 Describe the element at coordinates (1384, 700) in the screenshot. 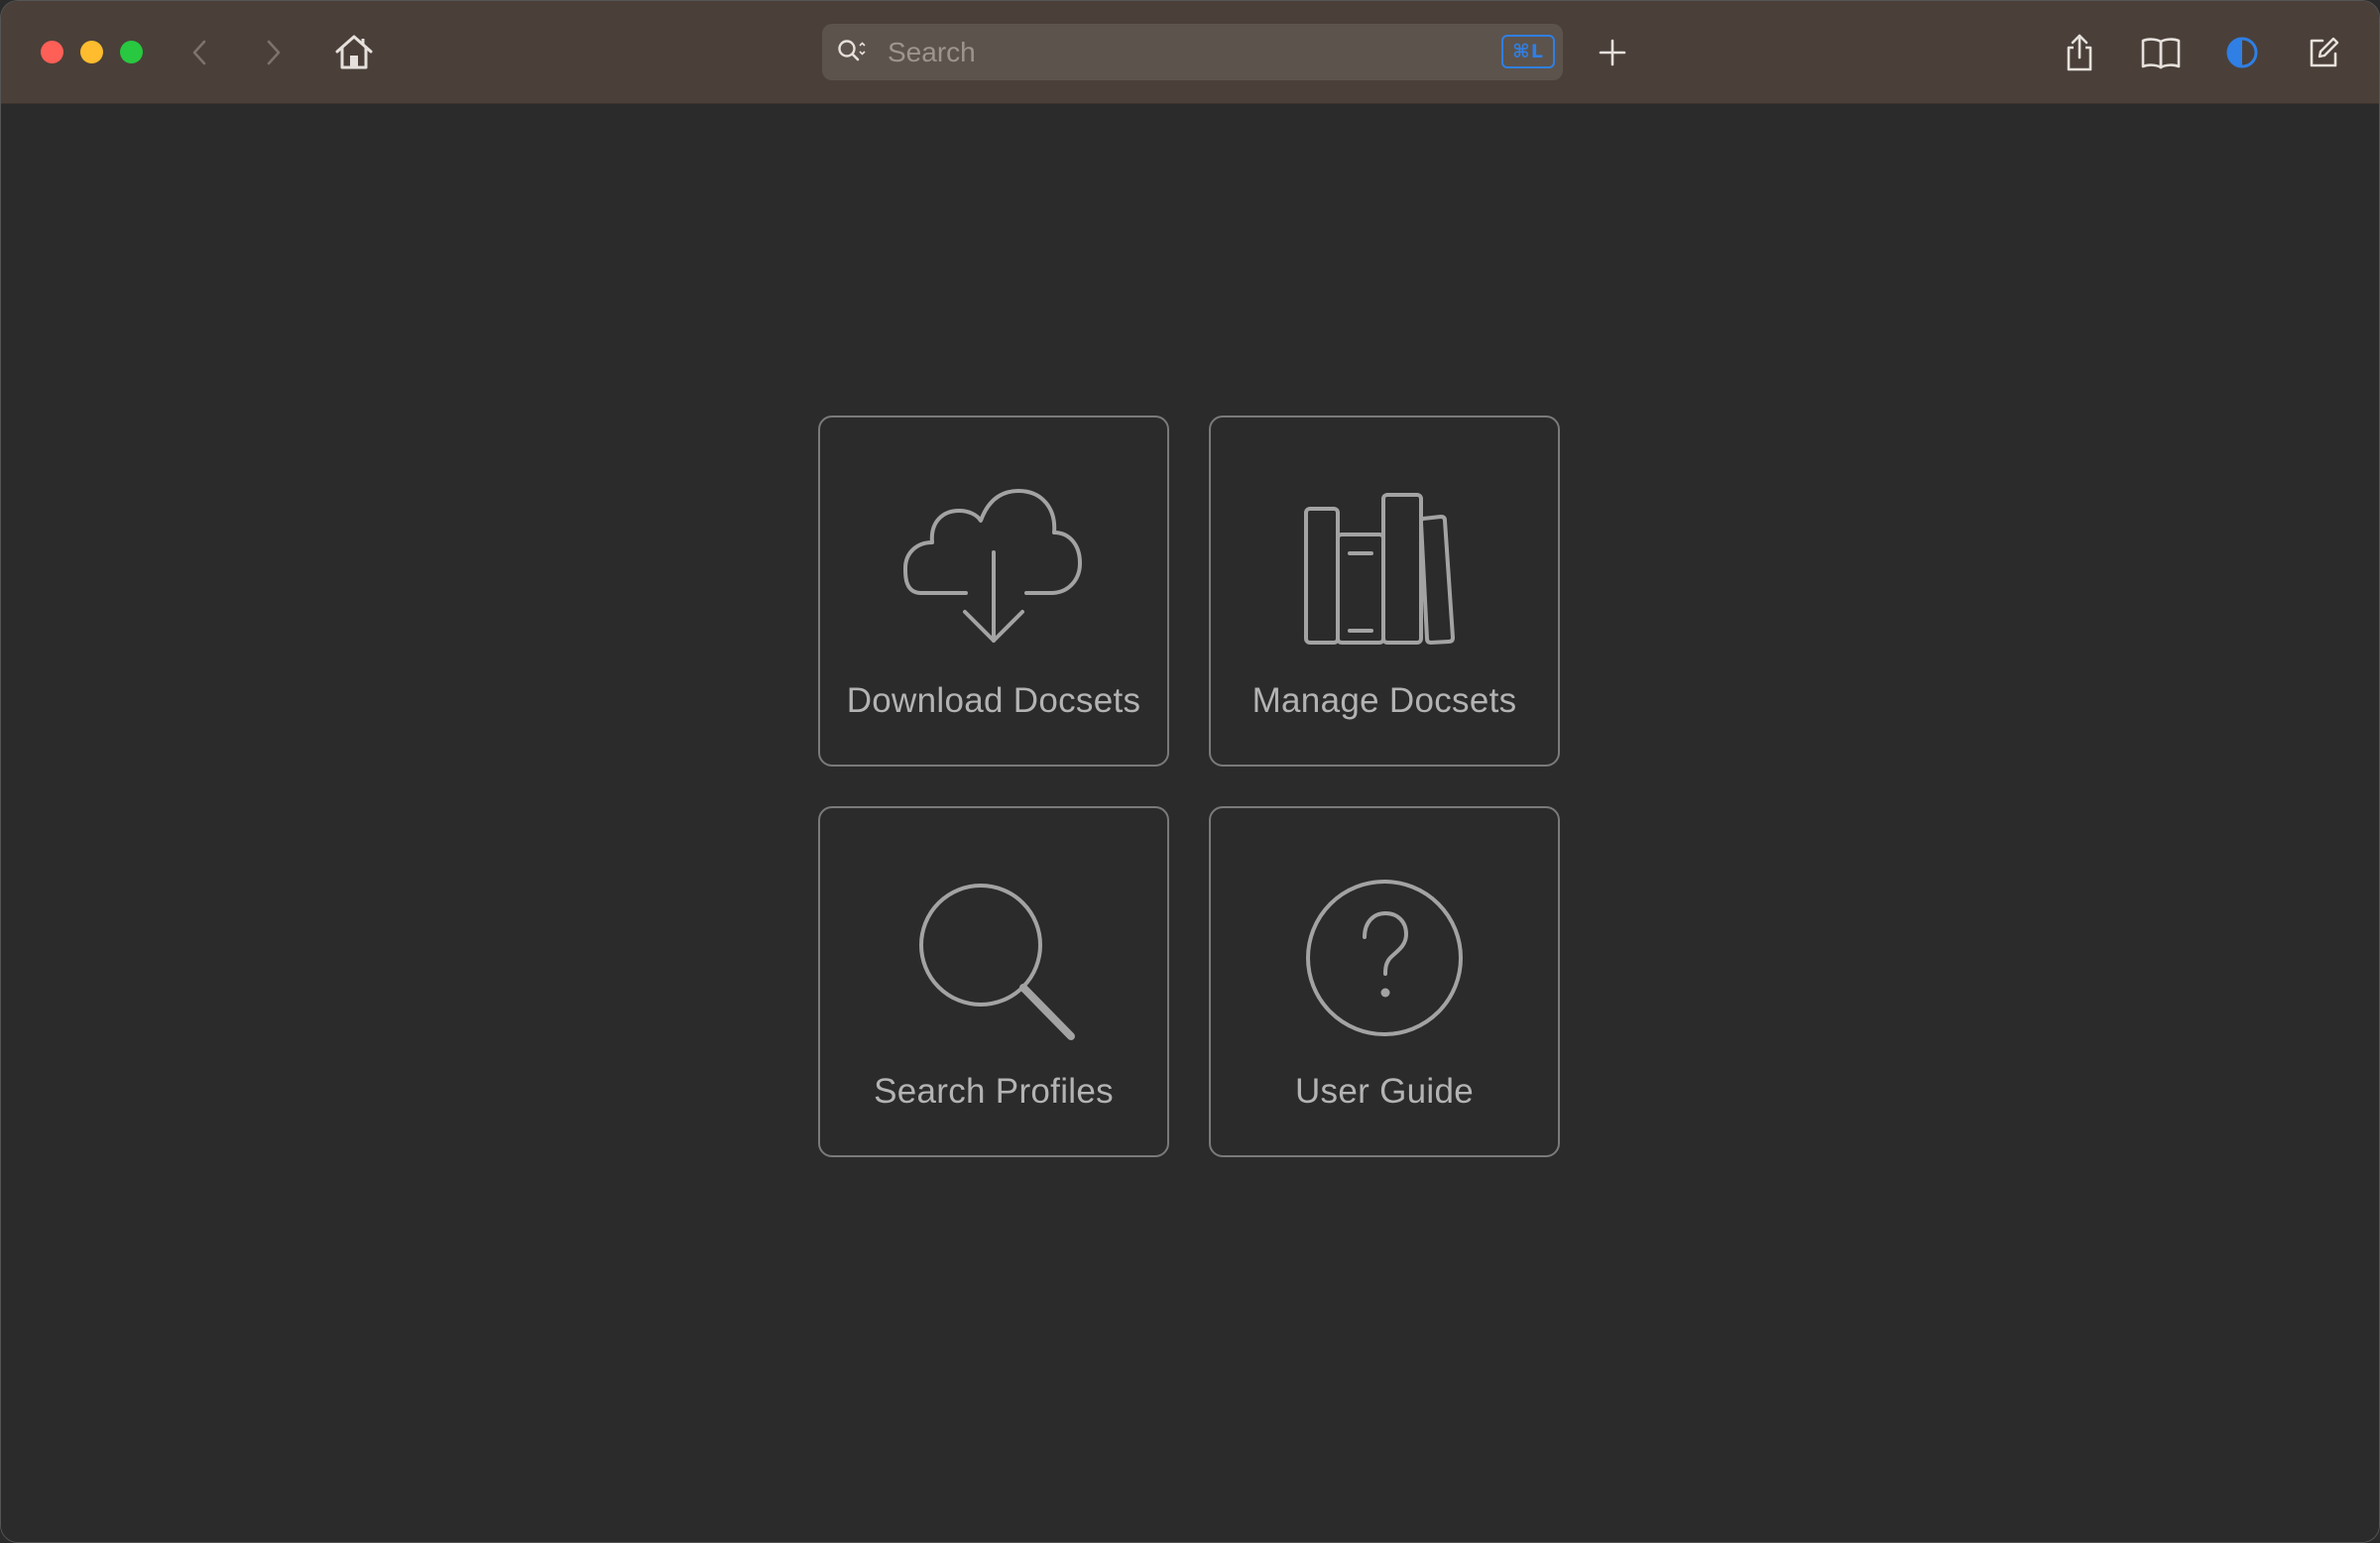

I see `tile-label: Manage Docsets` at that location.